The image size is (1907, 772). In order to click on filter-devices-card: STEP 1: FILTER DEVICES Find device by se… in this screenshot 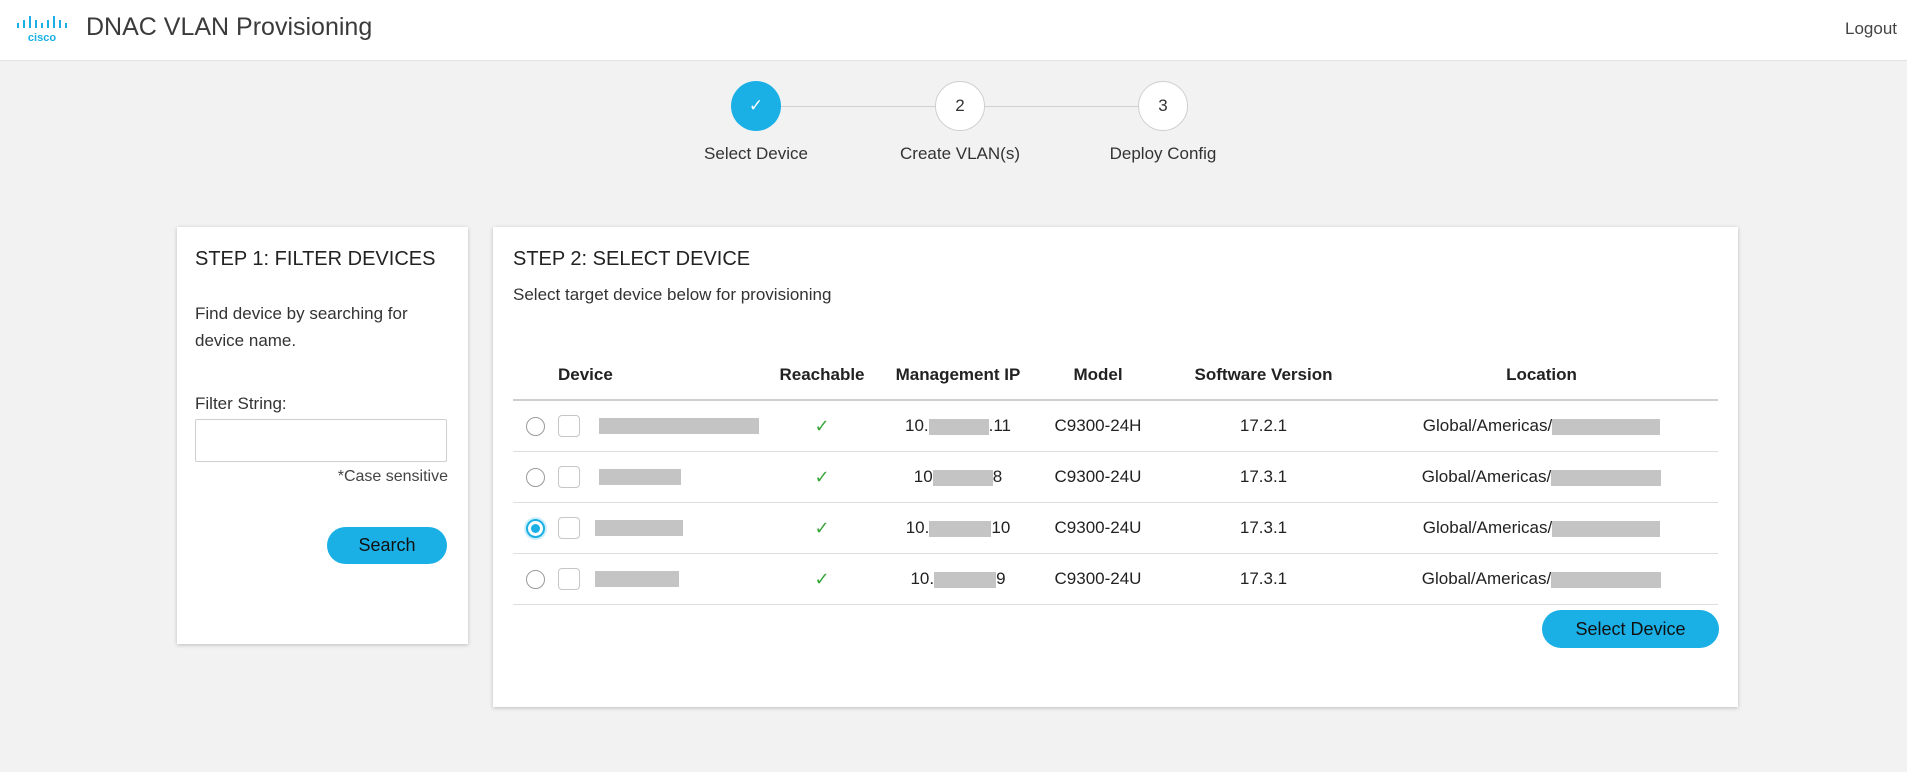, I will do `click(322, 435)`.